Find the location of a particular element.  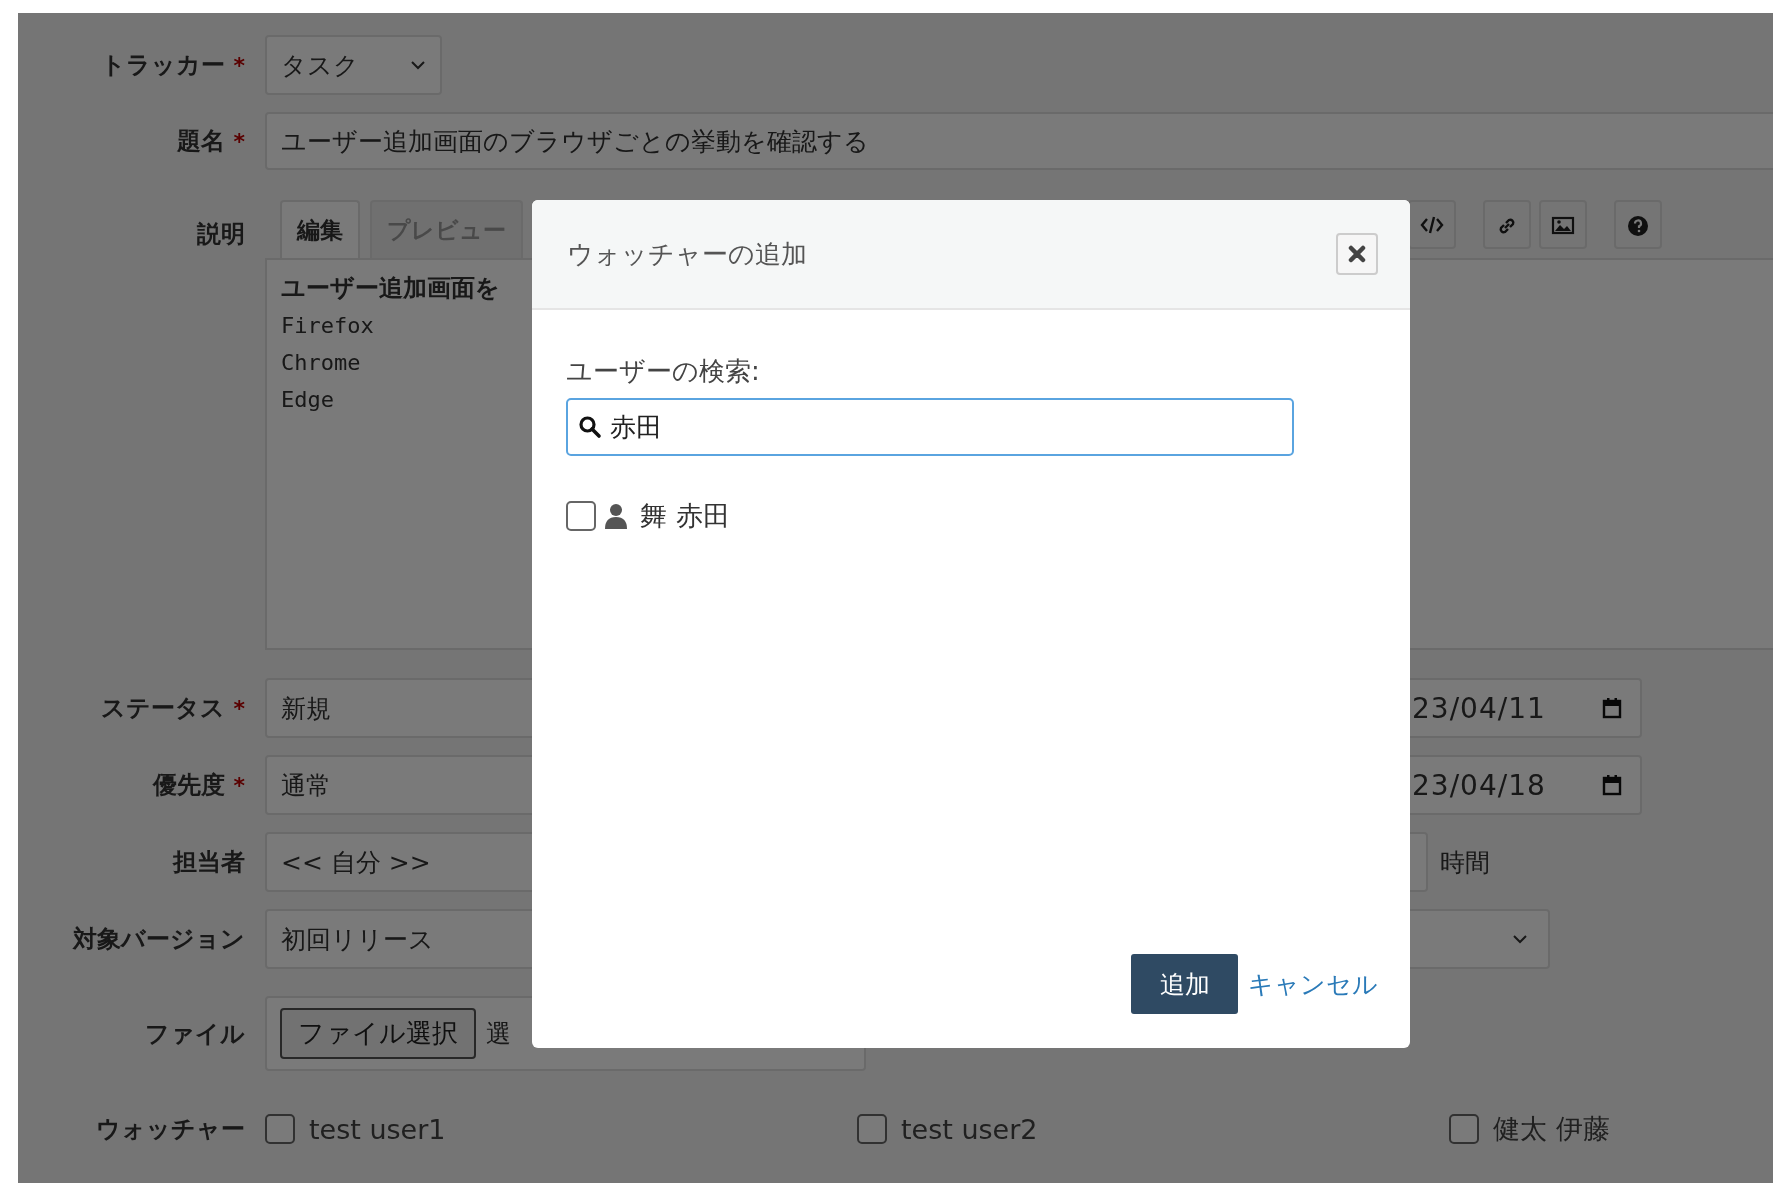

field-label: 説明 is located at coordinates (221, 234).